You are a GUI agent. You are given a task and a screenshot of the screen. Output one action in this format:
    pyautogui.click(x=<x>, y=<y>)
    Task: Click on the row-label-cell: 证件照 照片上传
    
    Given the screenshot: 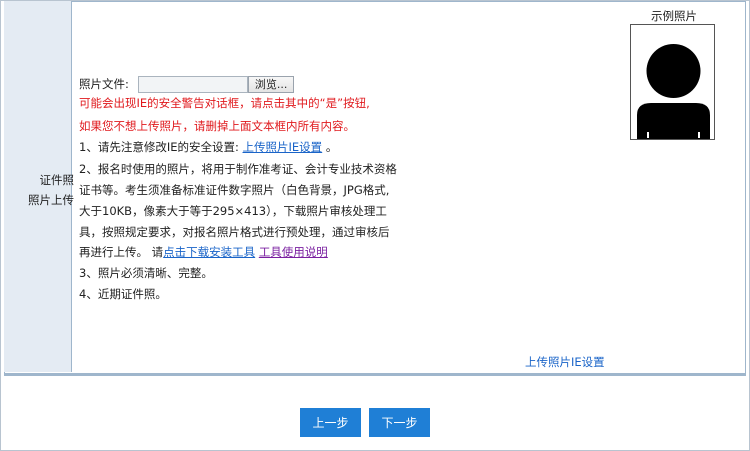 What is the action you would take?
    pyautogui.click(x=39, y=186)
    